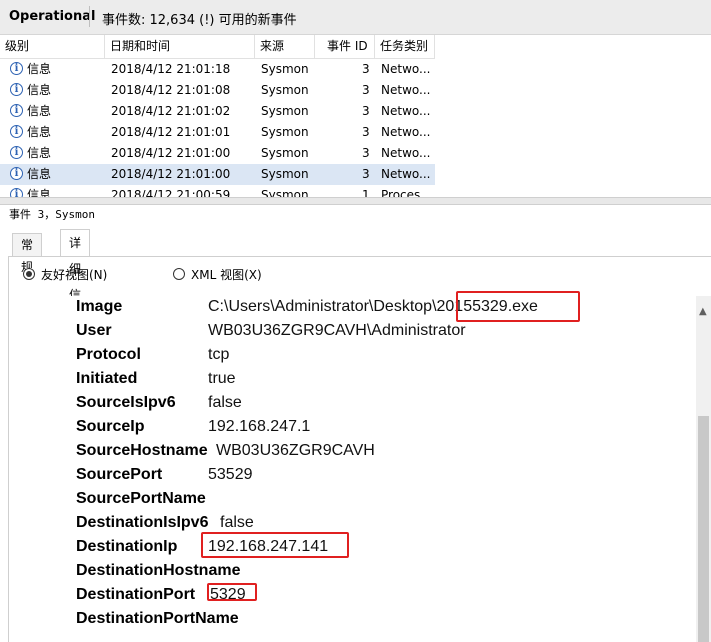  I want to click on field-key: SourceIsIpv6, so click(126, 402).